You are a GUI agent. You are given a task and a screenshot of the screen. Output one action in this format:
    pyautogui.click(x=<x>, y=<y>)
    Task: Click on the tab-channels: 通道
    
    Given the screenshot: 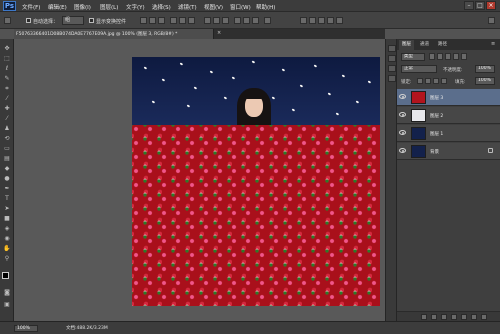 What is the action you would take?
    pyautogui.click(x=424, y=45)
    